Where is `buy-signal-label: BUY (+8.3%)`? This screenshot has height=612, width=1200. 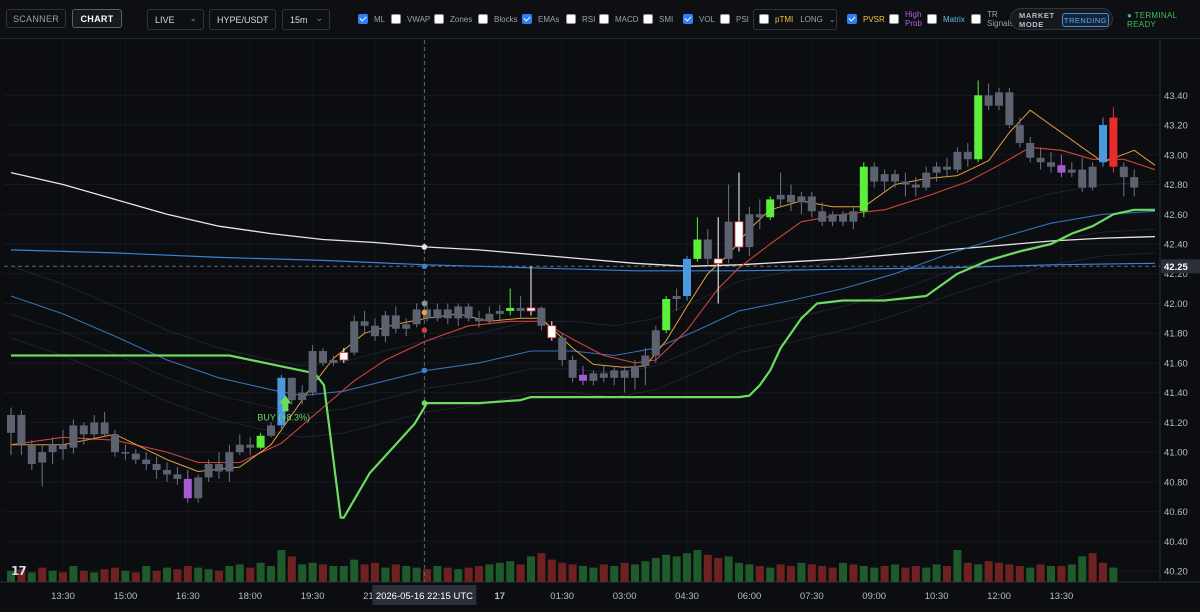 buy-signal-label: BUY (+8.3%) is located at coordinates (283, 417).